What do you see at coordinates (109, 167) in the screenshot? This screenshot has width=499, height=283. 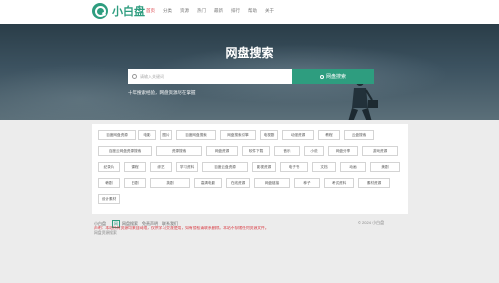 I see `tag-chip: 纪录片` at bounding box center [109, 167].